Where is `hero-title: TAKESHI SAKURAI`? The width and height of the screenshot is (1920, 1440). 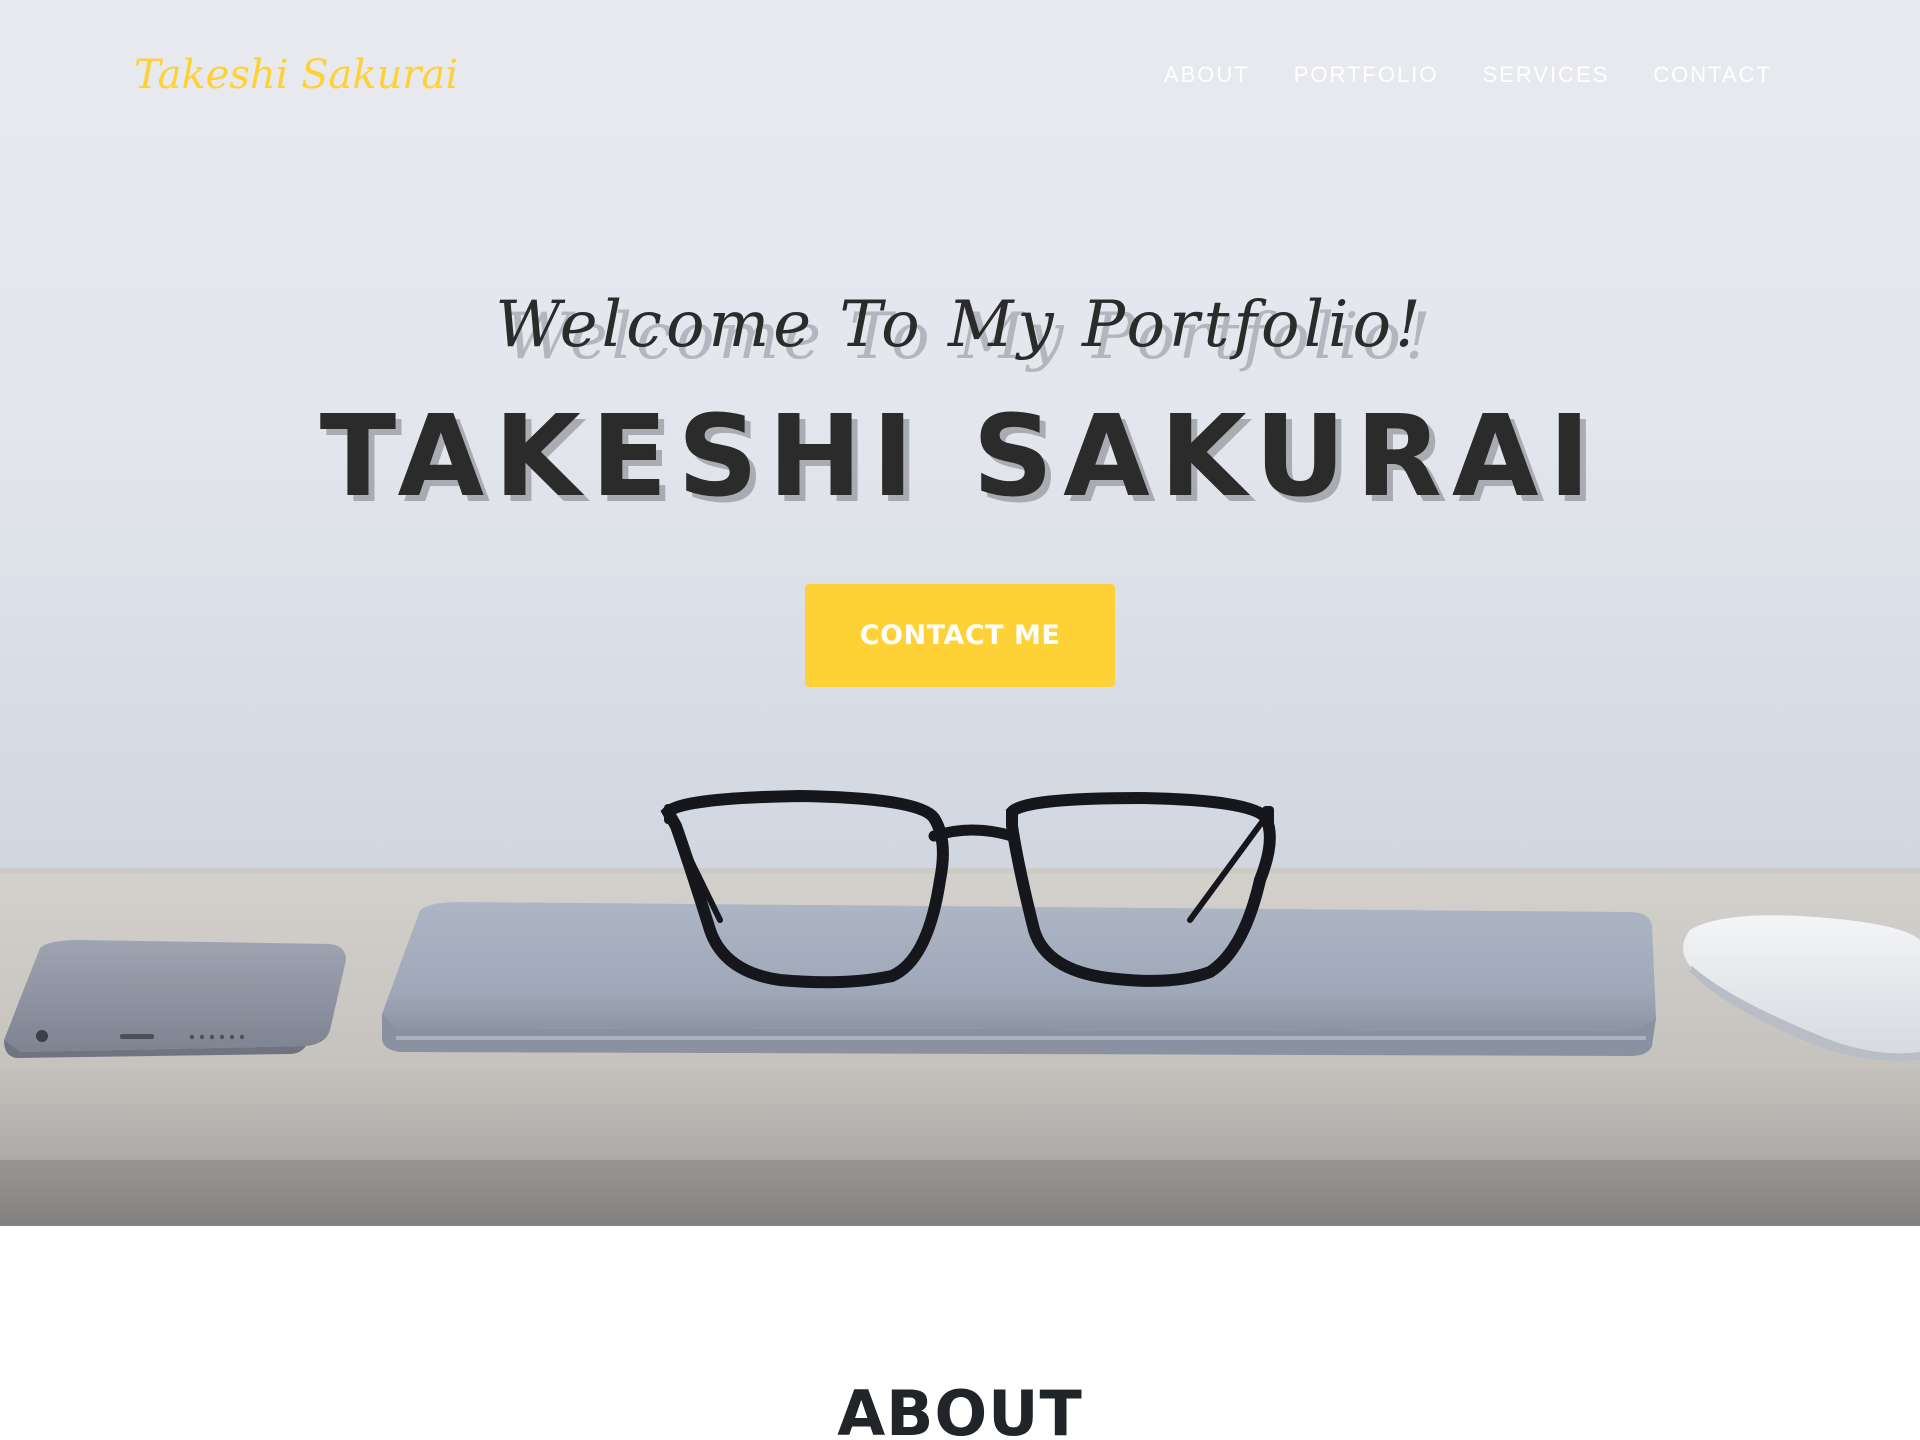
hero-title: TAKESHI SAKURAI is located at coordinates (960, 457).